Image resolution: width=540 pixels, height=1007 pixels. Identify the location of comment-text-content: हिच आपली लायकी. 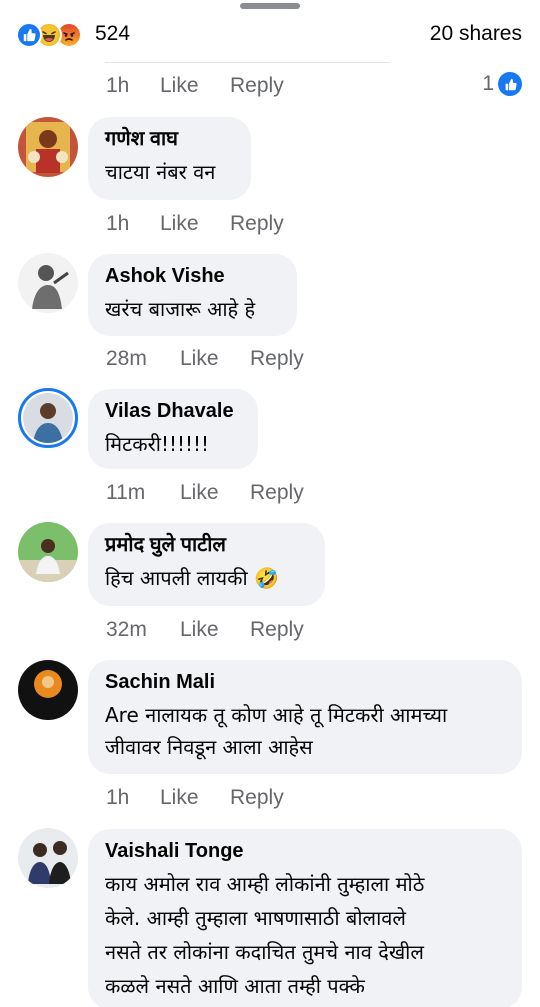
(176, 578).